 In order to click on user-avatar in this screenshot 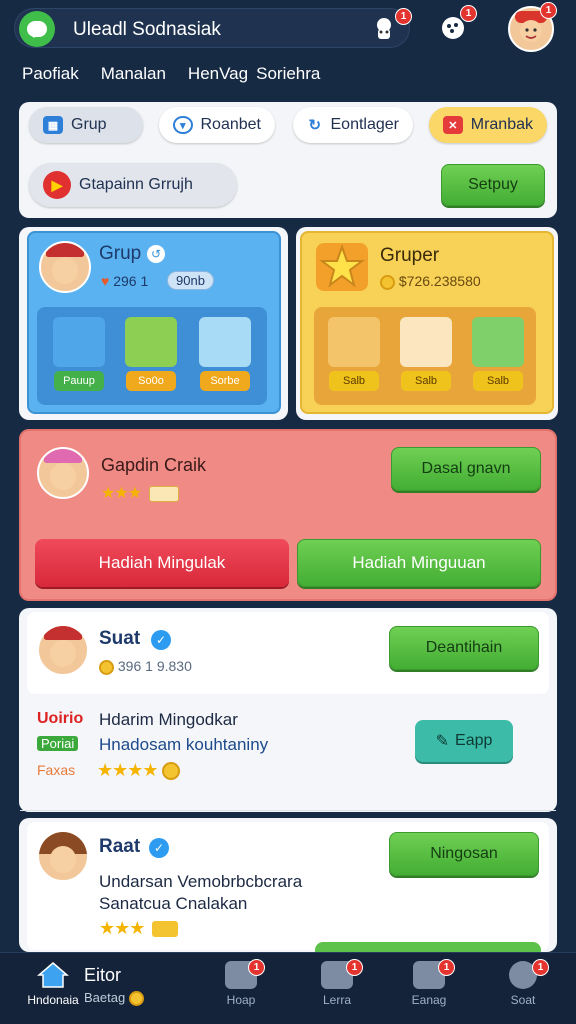, I will do `click(63, 650)`.